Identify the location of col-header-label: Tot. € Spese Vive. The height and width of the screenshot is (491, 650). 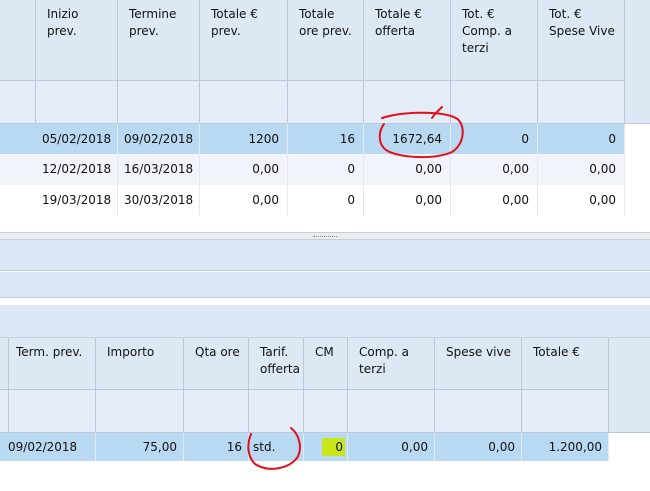
(582, 22).